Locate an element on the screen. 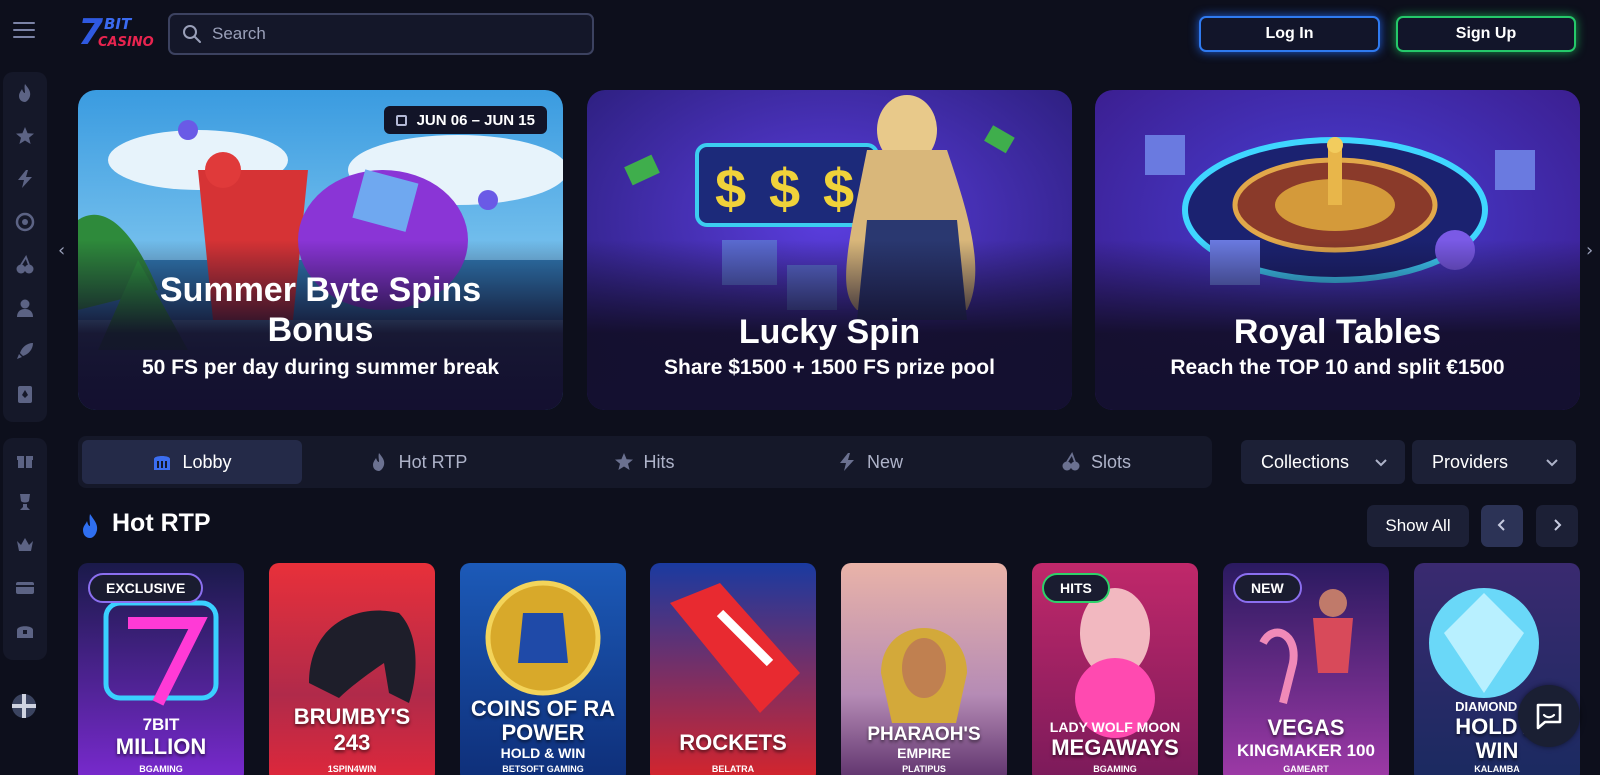 This screenshot has height=775, width=1600. sidebar-rewards is located at coordinates (25, 549).